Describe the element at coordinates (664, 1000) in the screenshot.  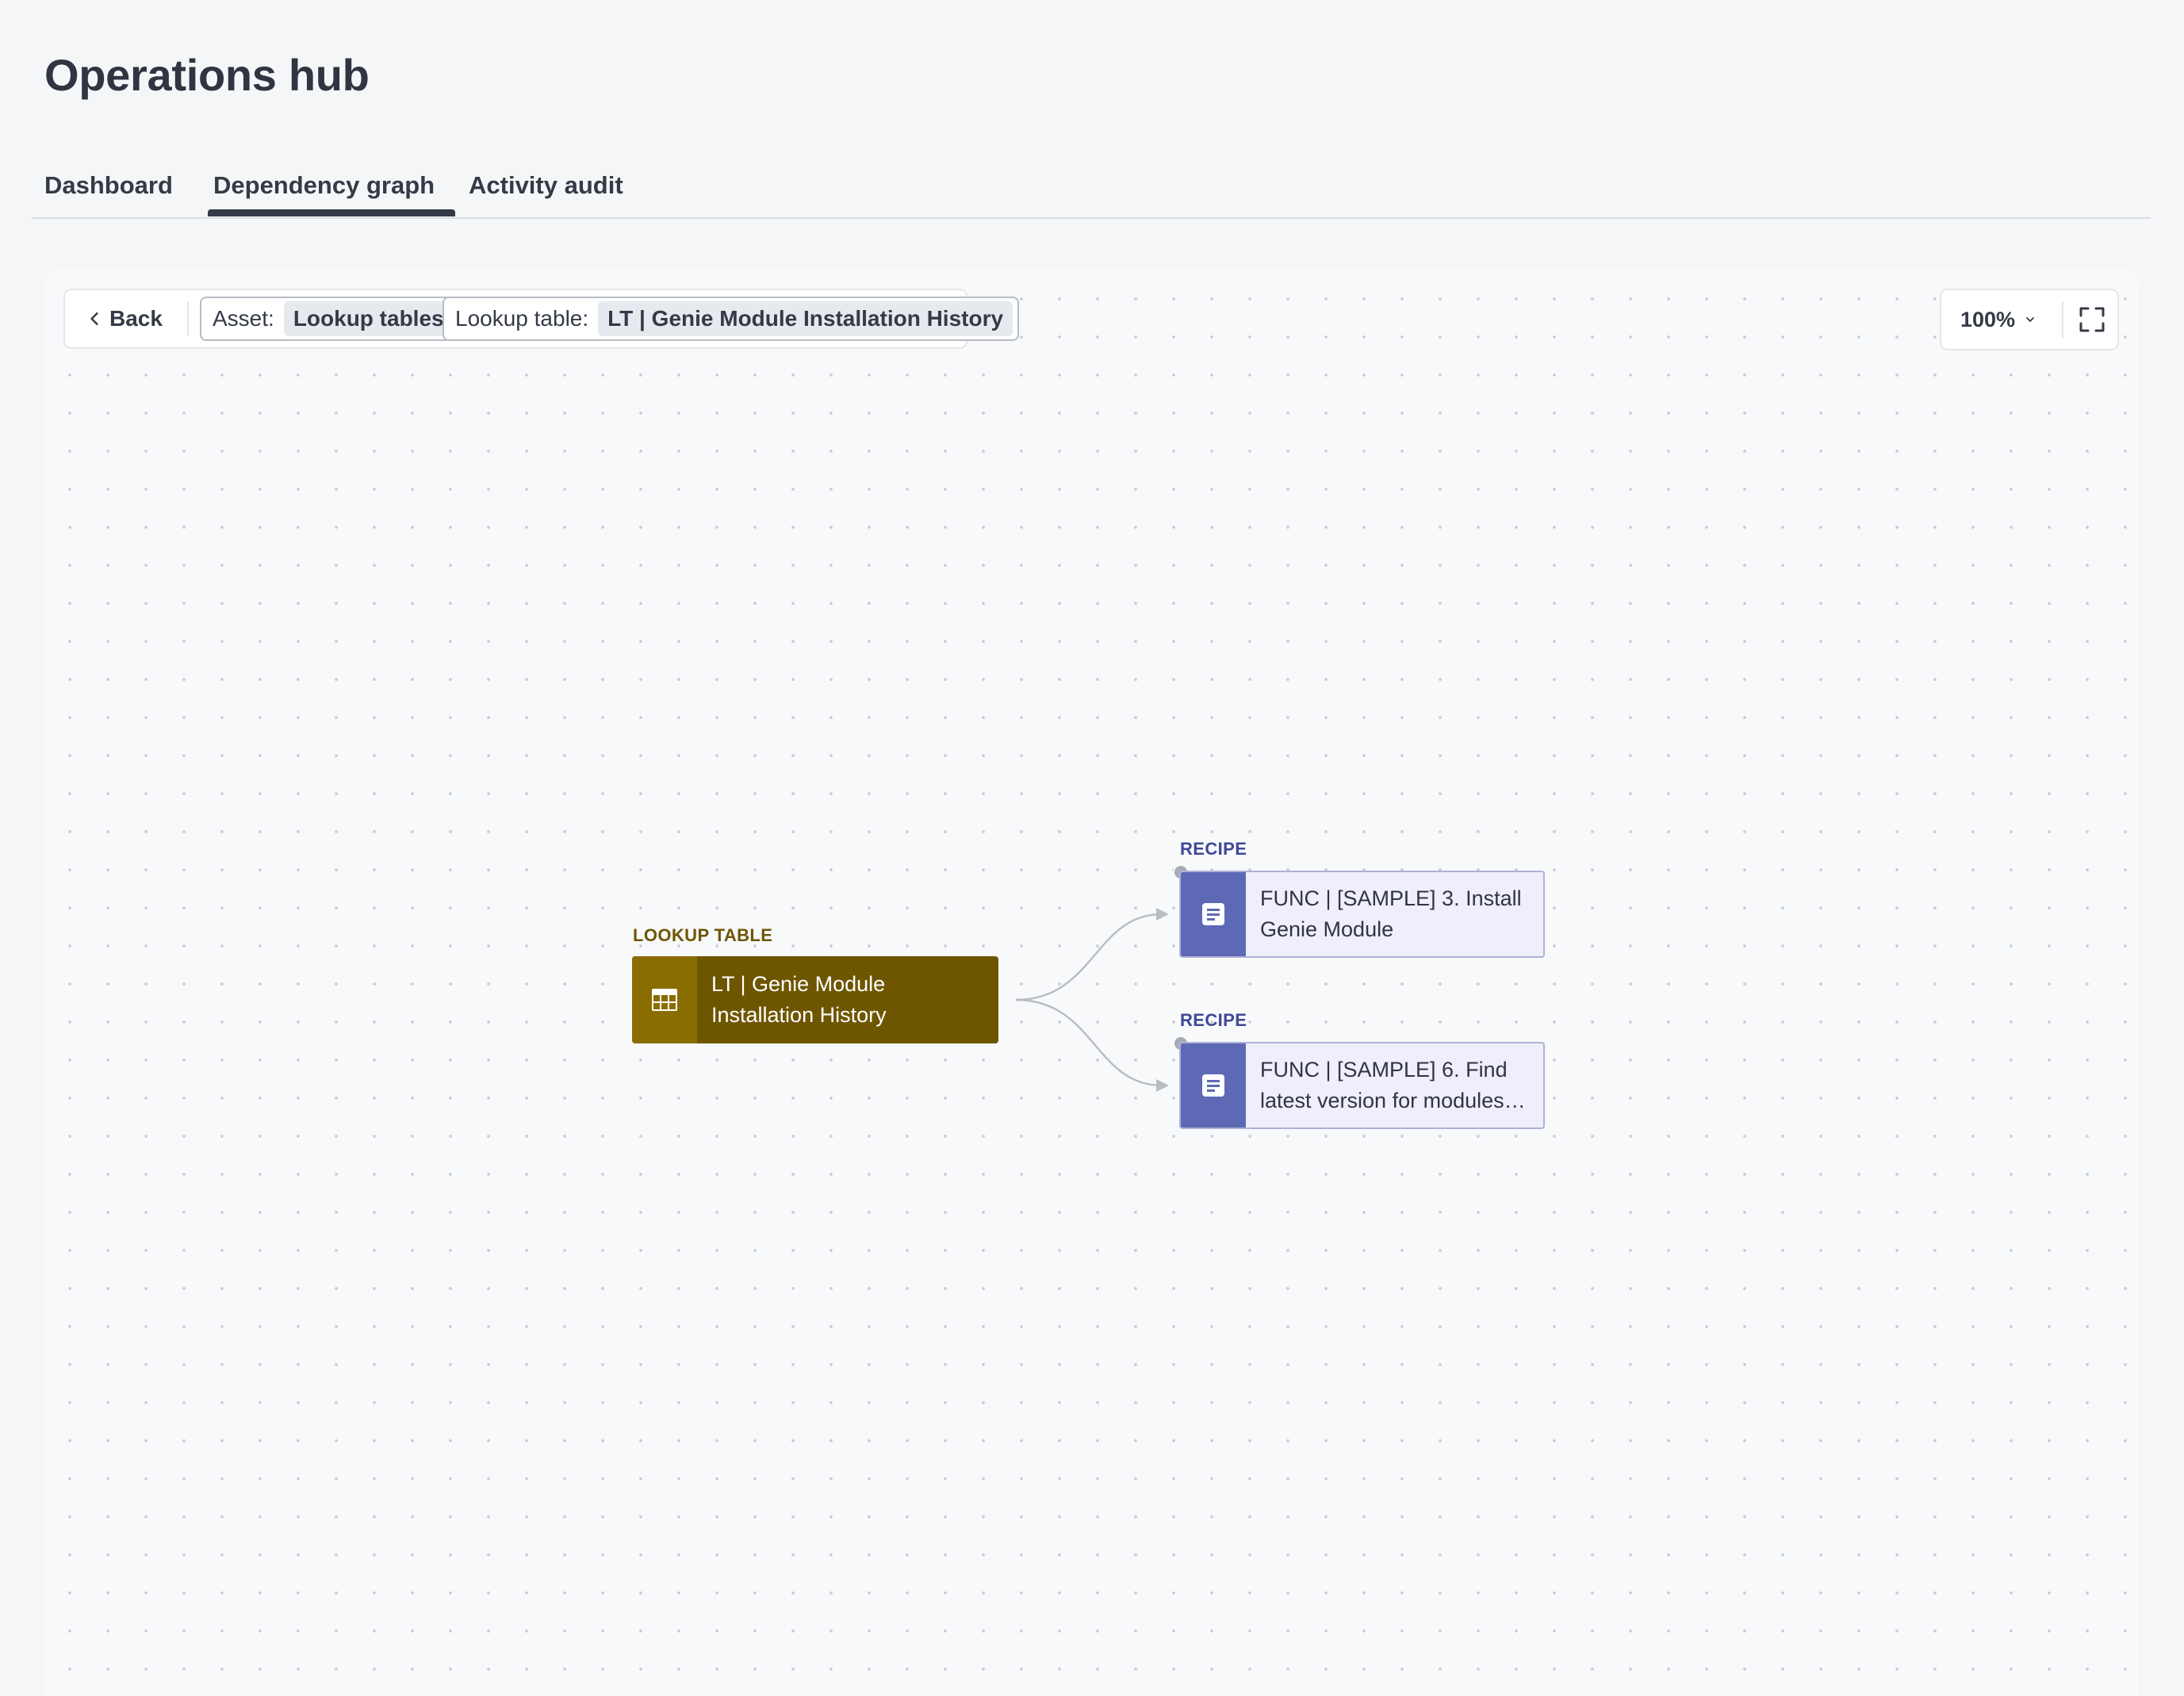
I see `table-icon` at that location.